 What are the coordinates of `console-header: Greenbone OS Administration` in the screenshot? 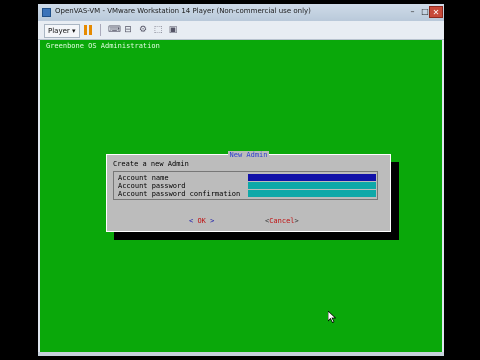 It's located at (103, 46).